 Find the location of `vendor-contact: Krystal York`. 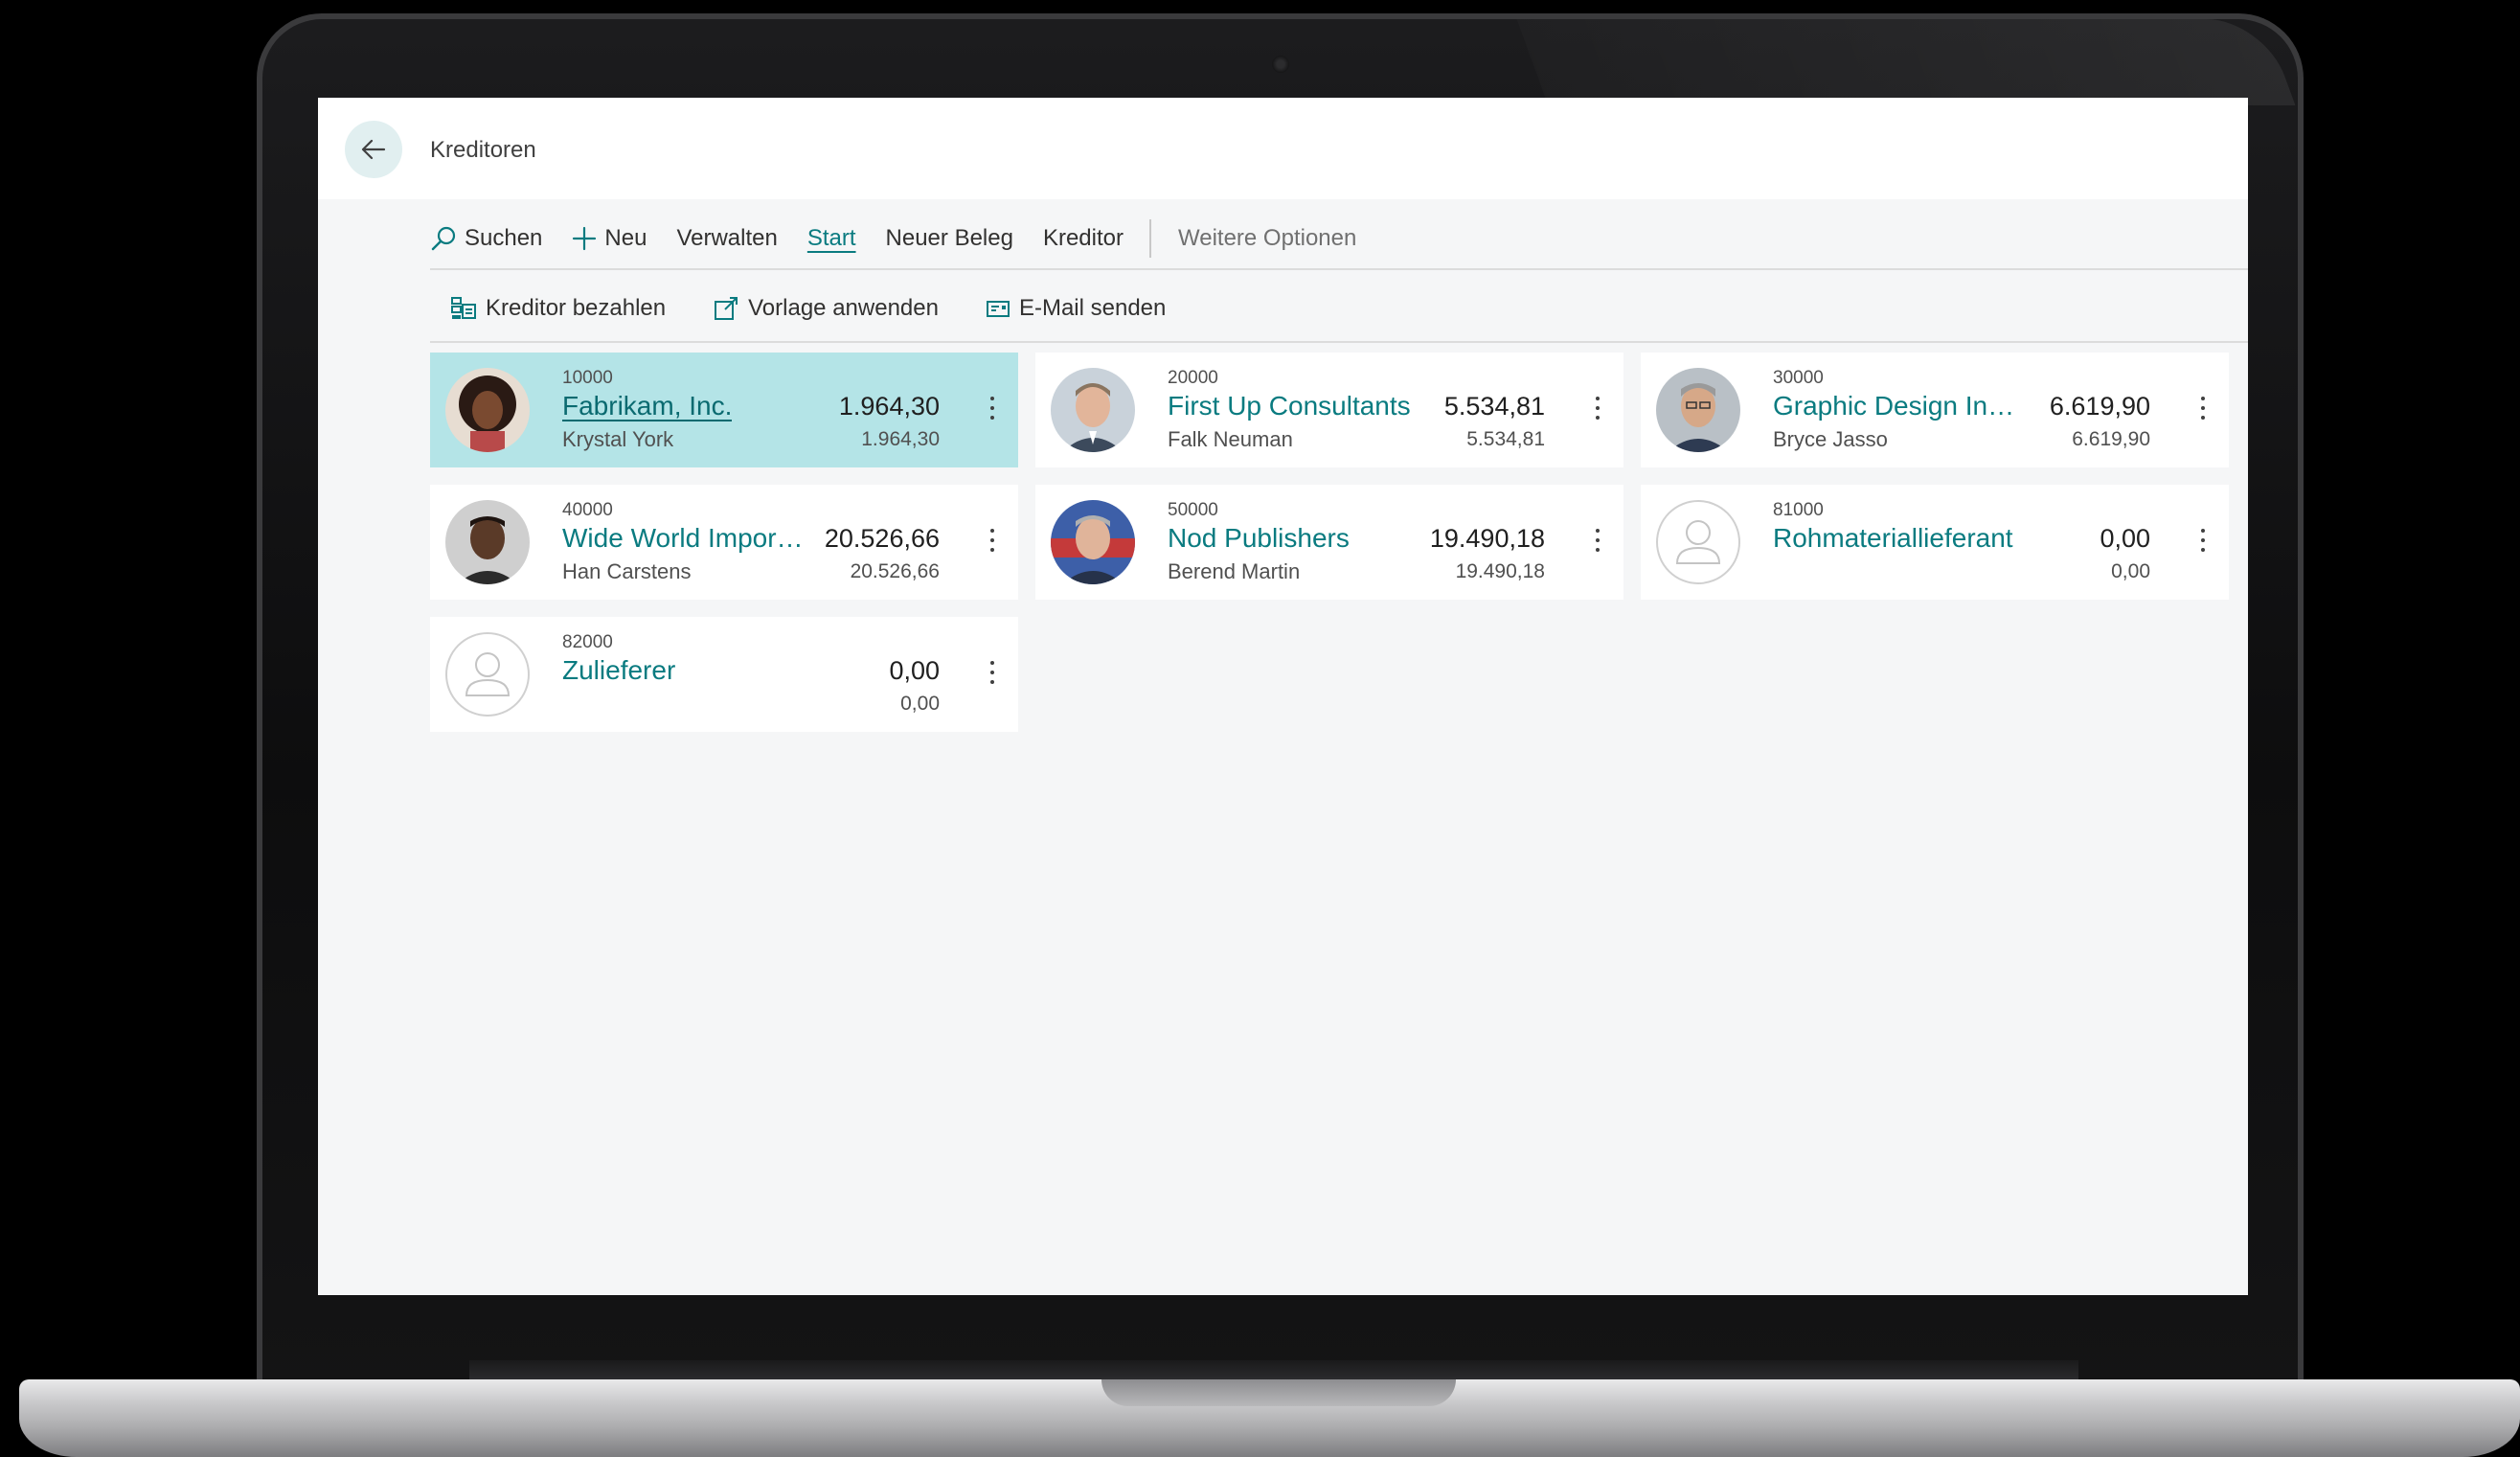

vendor-contact: Krystal York is located at coordinates (618, 439).